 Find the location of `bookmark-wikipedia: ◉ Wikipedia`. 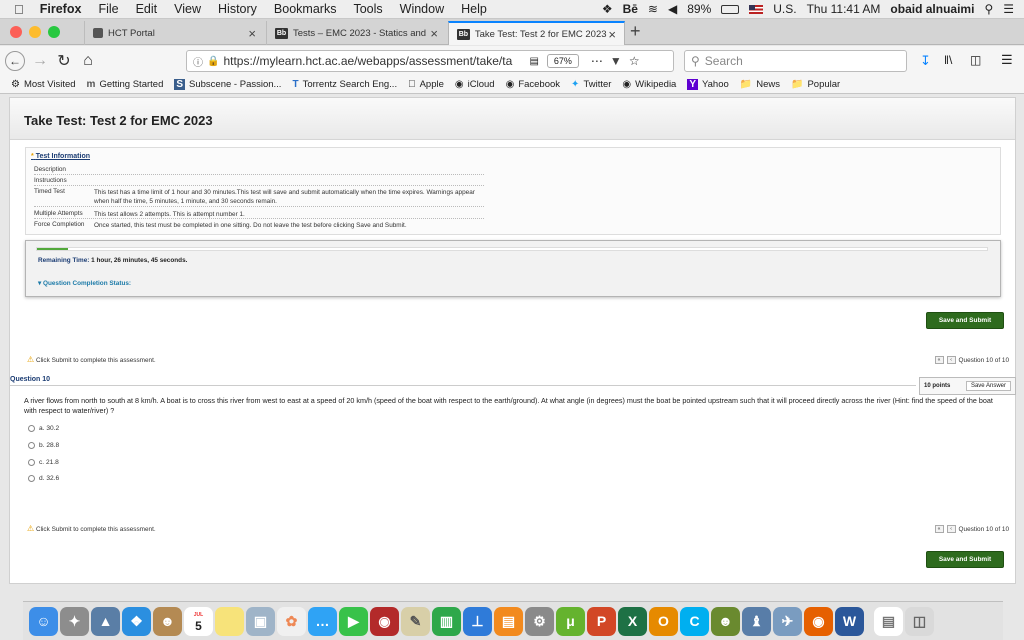

bookmark-wikipedia: ◉ Wikipedia is located at coordinates (649, 84).